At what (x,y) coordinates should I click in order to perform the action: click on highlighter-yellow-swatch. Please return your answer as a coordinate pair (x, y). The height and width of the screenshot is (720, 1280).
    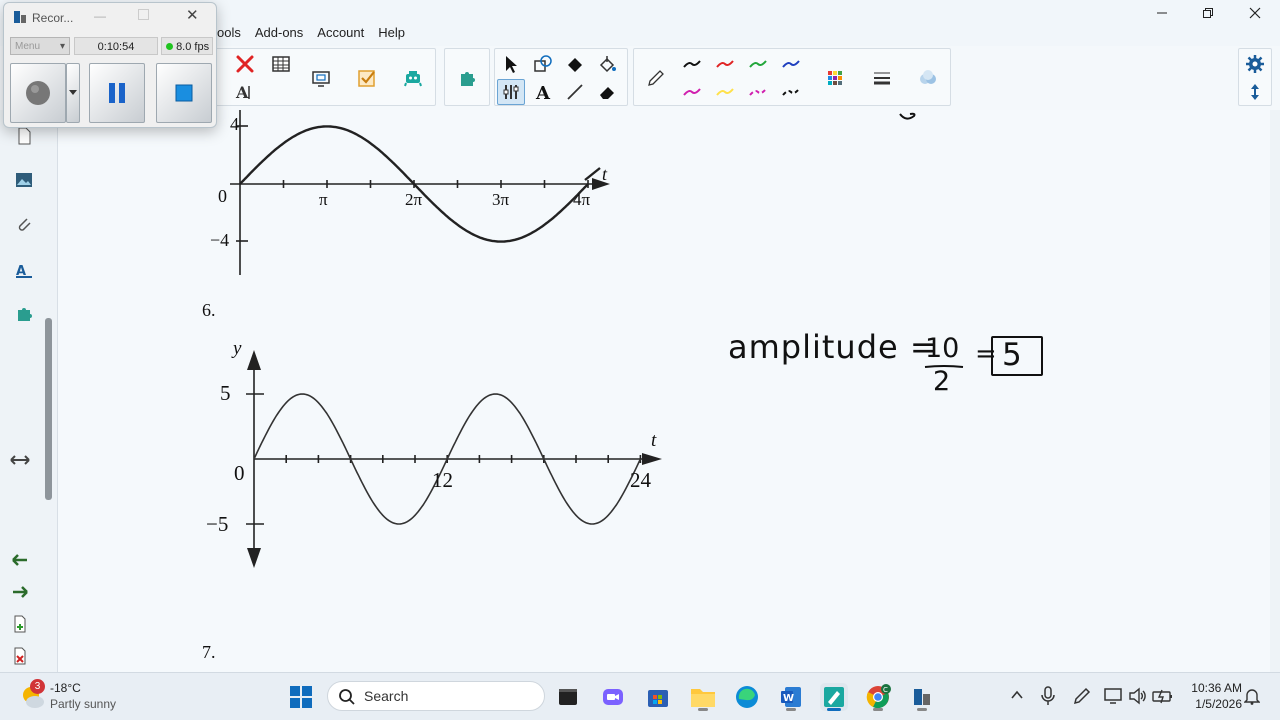
    Looking at the image, I should click on (725, 92).